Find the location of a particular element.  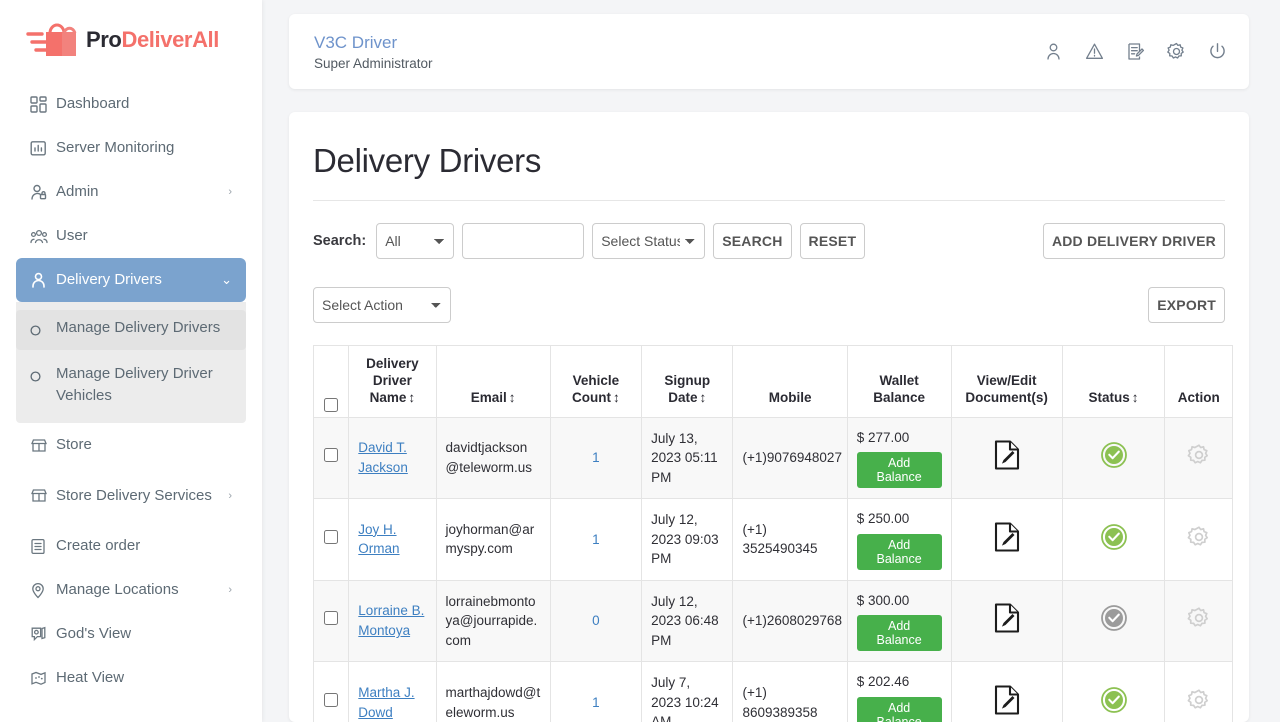

bulk-action-select: Select Action is located at coordinates (382, 305).